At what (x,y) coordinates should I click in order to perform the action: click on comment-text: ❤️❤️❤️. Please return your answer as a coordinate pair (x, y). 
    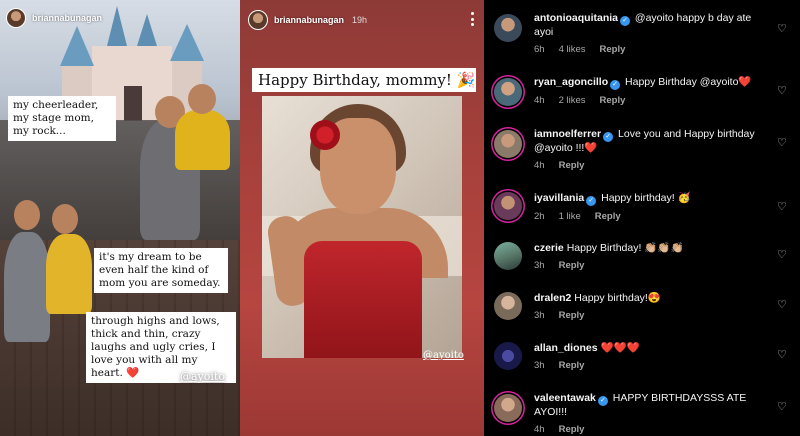
    Looking at the image, I should click on (620, 348).